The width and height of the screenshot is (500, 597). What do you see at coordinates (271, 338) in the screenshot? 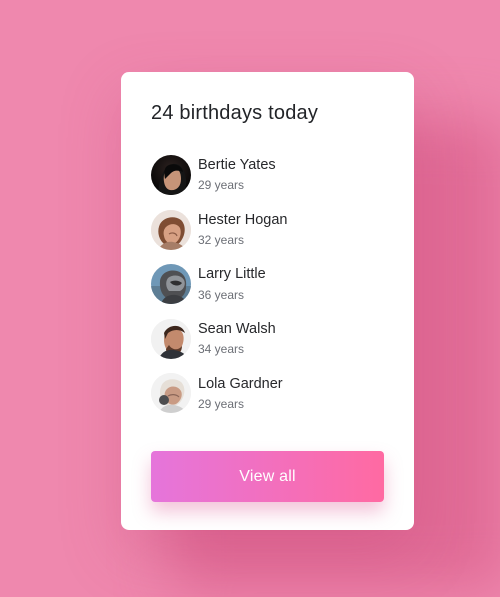
I see `birthday-list-item: Sean Walsh 34 years` at bounding box center [271, 338].